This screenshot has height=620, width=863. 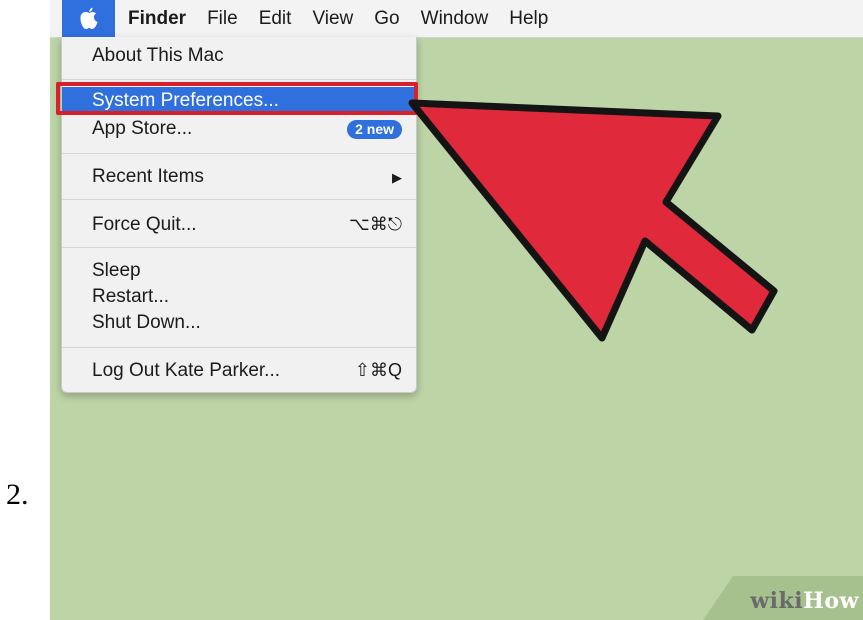 What do you see at coordinates (17, 494) in the screenshot?
I see `step-number: 2.` at bounding box center [17, 494].